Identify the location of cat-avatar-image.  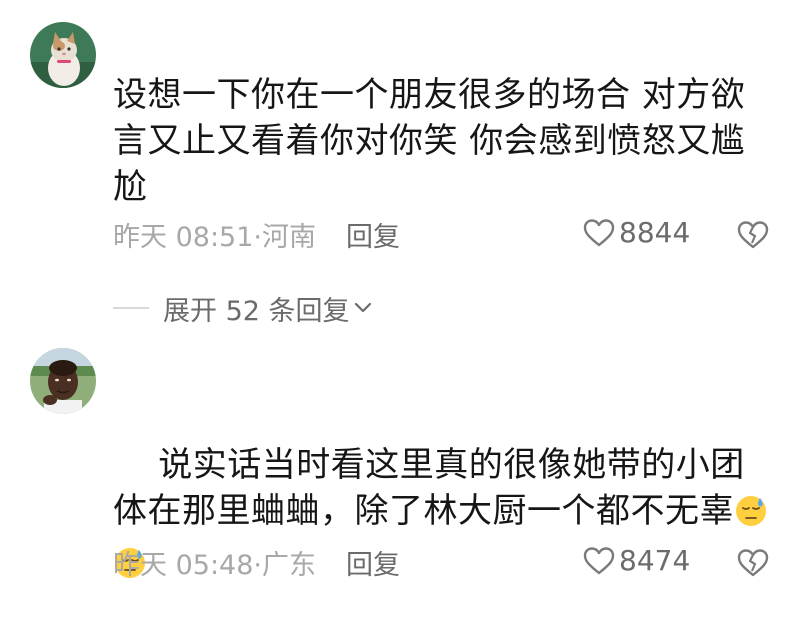
(63, 55).